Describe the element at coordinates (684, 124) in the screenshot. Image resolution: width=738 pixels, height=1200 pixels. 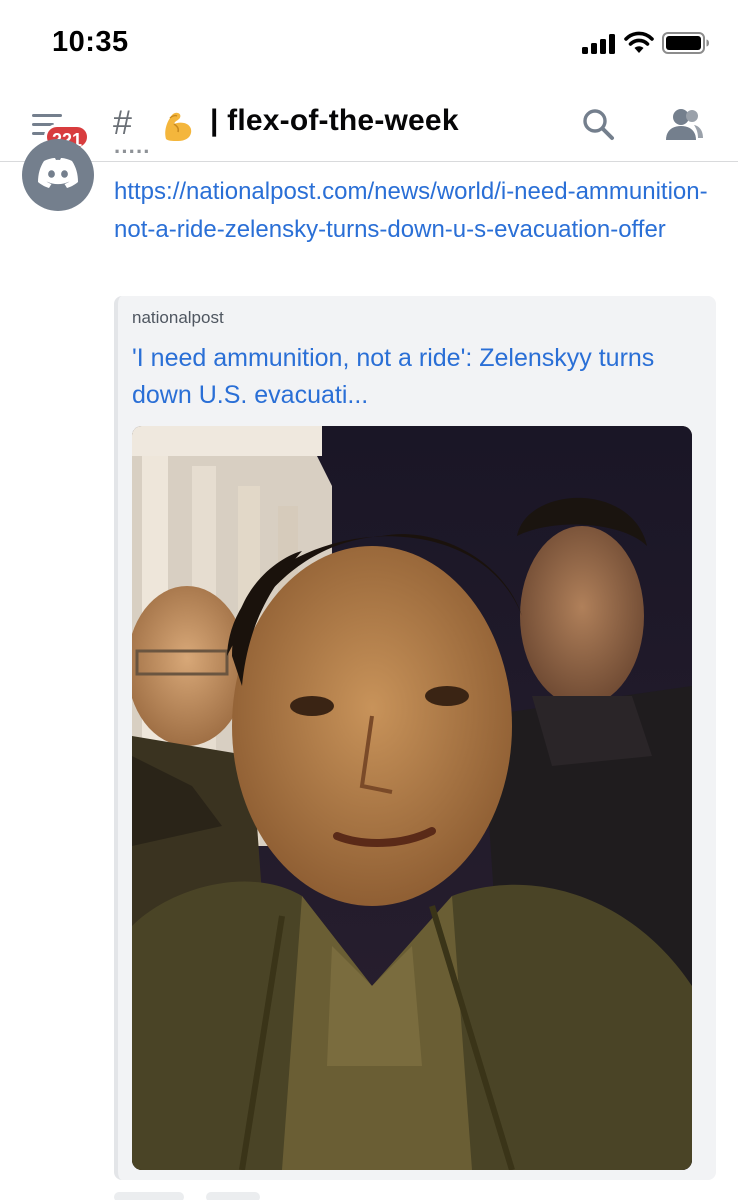
I see `members-icon` at that location.